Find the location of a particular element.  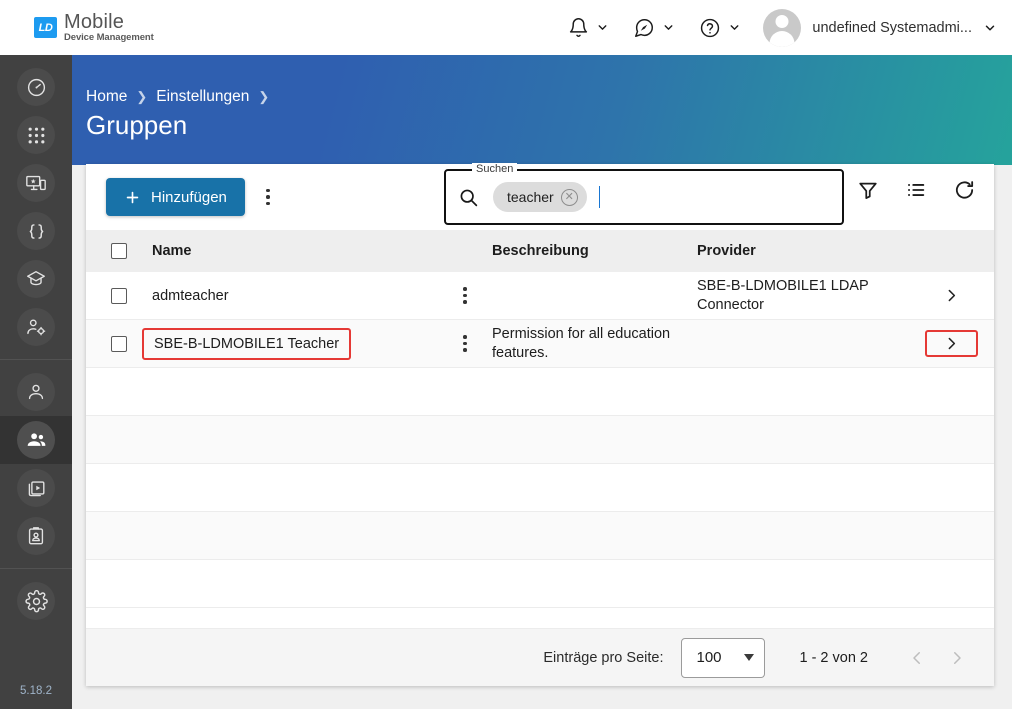

per-page-value: 100 is located at coordinates (709, 657).